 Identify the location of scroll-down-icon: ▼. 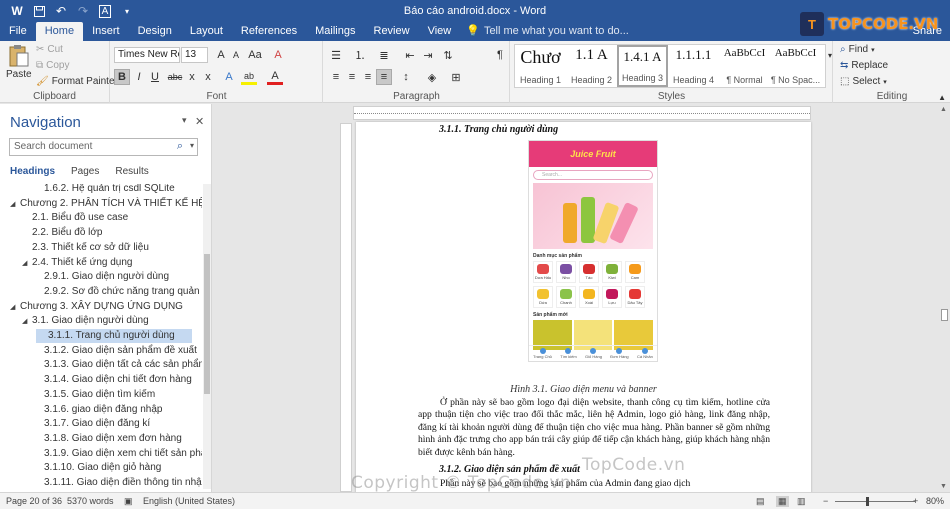
(943, 486).